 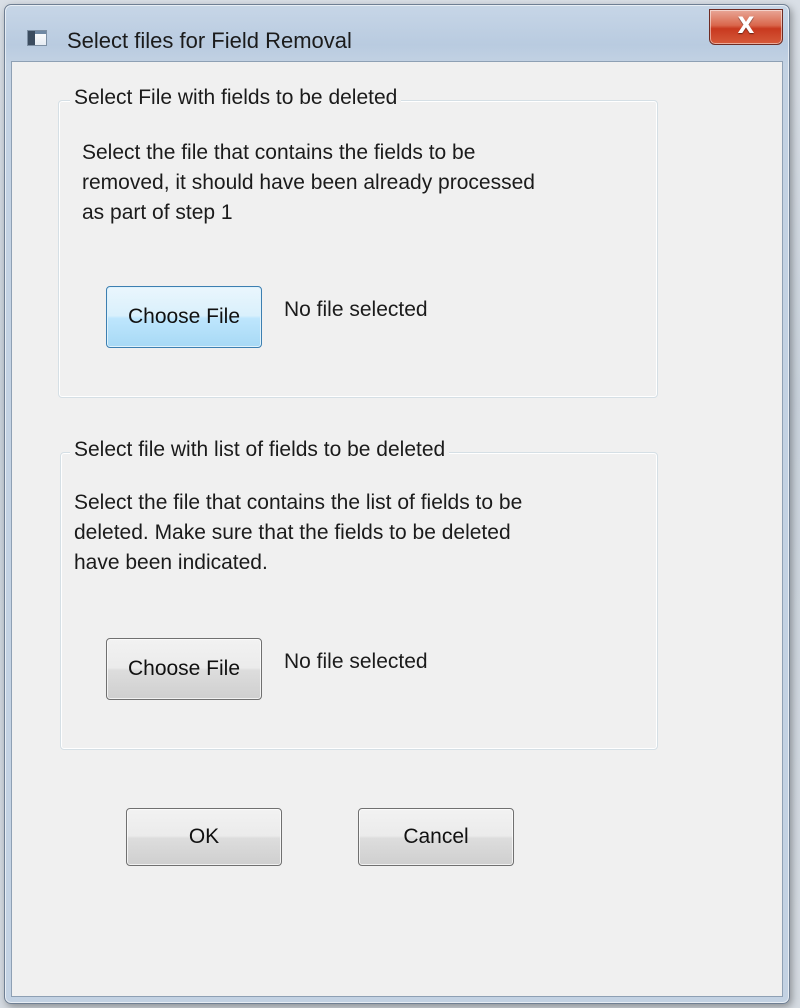 I want to click on window-title: Select files for Field Removal, so click(x=209, y=40).